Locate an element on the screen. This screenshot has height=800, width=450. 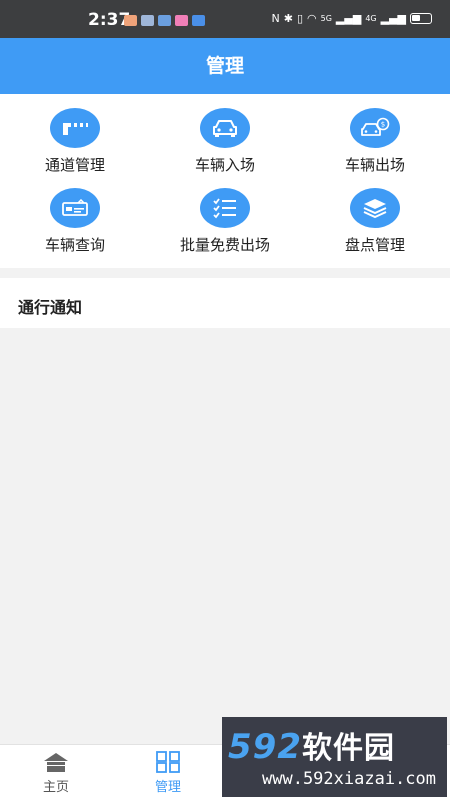
car-exit-payment-icon: $ is located at coordinates (375, 128).